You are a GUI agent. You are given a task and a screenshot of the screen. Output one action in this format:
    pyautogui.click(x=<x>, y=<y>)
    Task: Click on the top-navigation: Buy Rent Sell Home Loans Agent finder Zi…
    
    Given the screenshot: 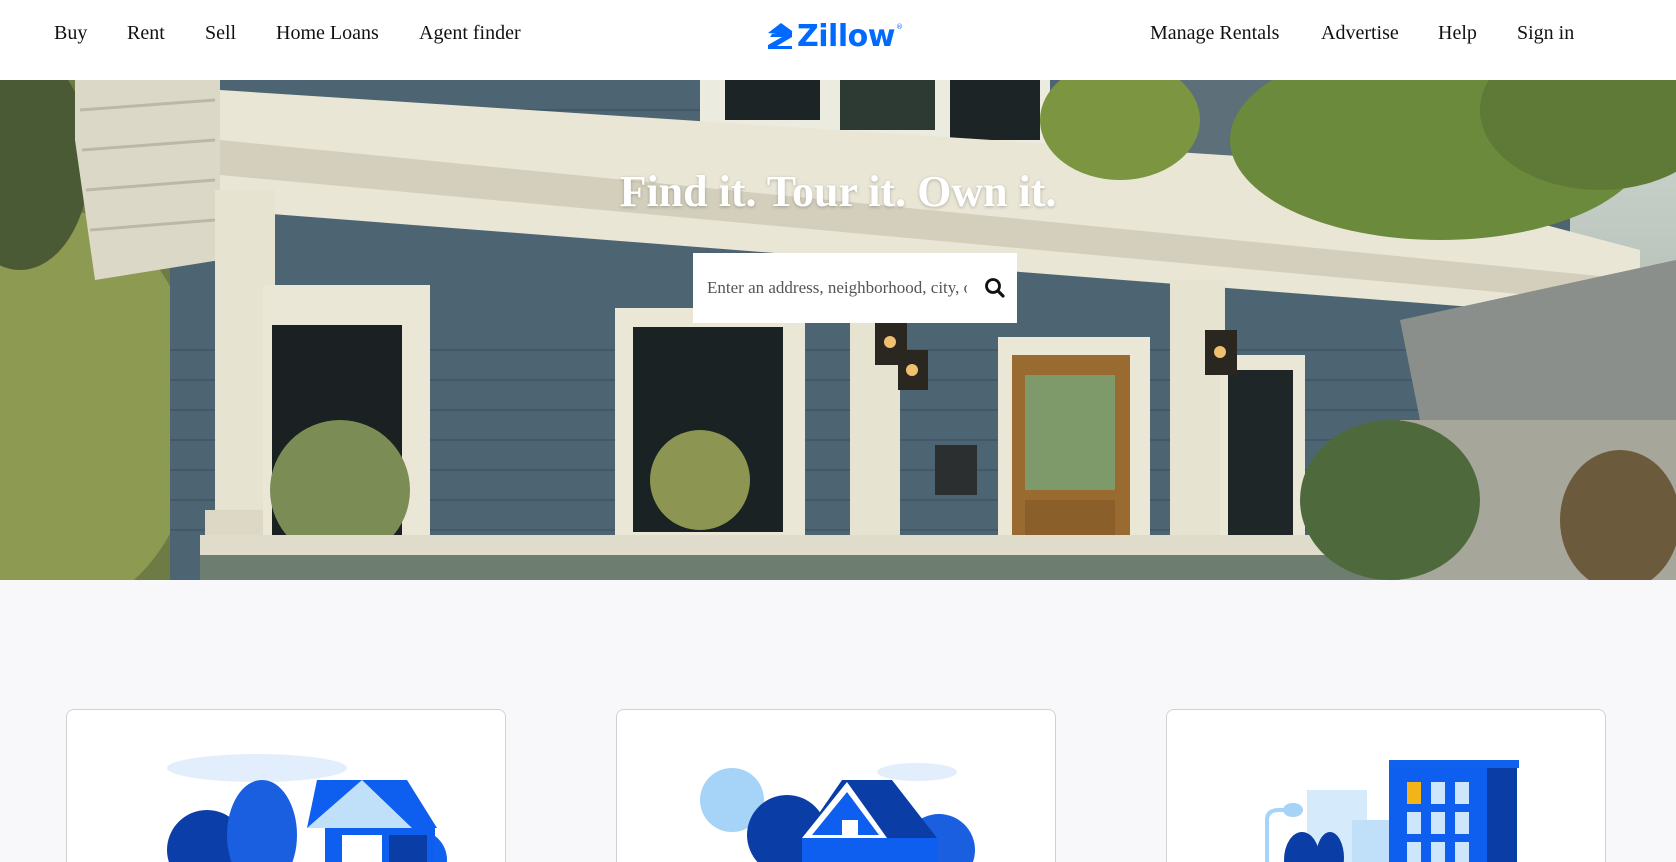 What is the action you would take?
    pyautogui.click(x=838, y=40)
    